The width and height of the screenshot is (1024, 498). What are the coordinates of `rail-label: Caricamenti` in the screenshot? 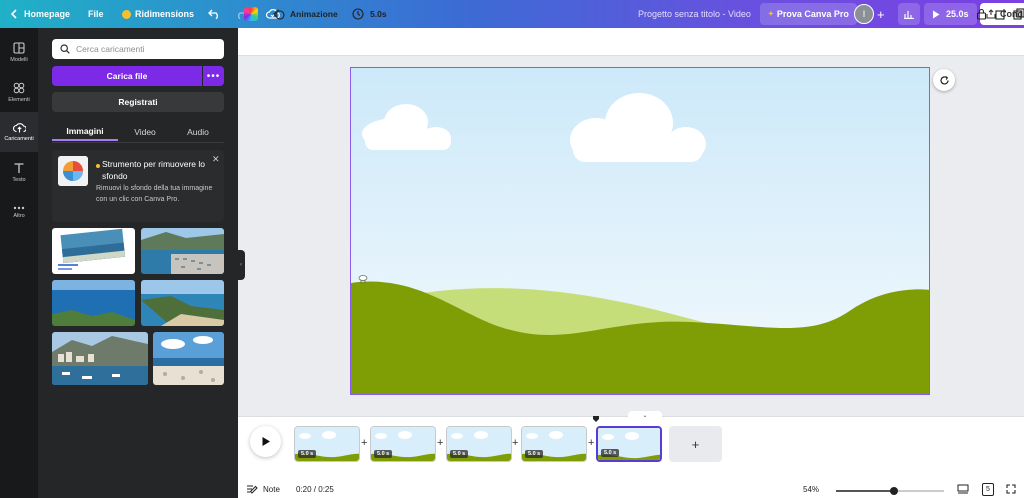 It's located at (19, 139).